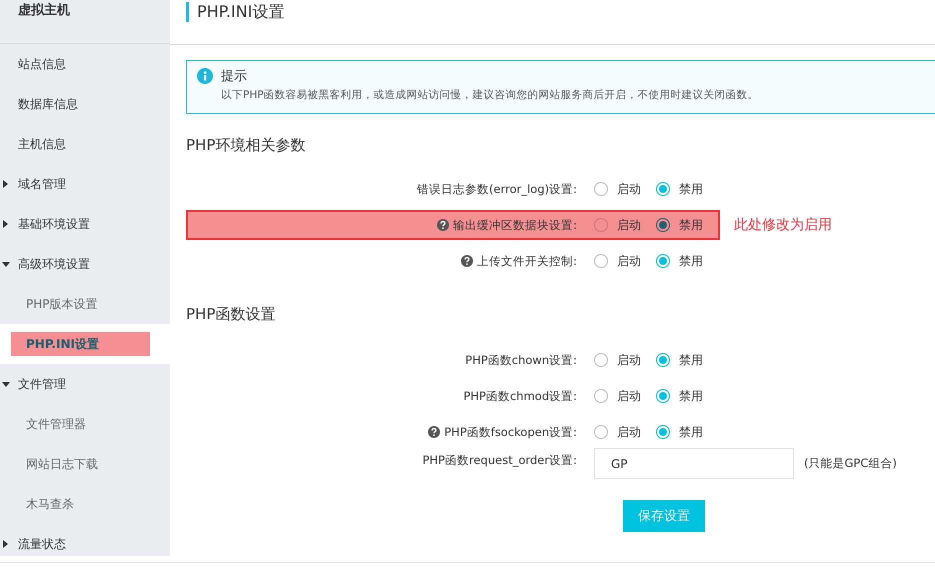  Describe the element at coordinates (850, 463) in the screenshot. I see `field-hint: (只能是GPC组合)` at that location.